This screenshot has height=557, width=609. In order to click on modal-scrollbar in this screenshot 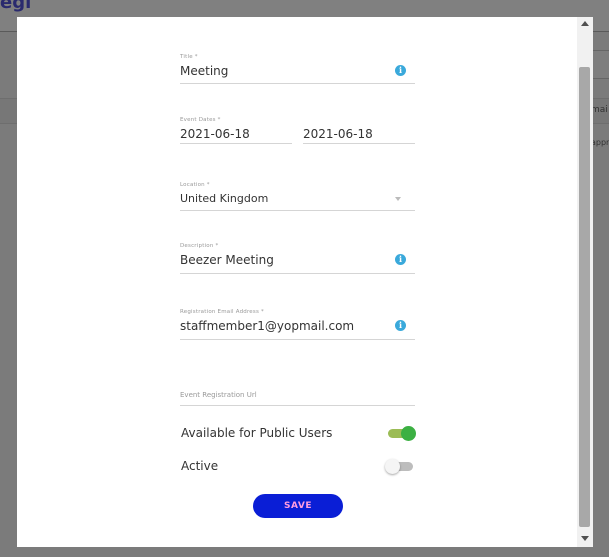, I will do `click(585, 282)`.